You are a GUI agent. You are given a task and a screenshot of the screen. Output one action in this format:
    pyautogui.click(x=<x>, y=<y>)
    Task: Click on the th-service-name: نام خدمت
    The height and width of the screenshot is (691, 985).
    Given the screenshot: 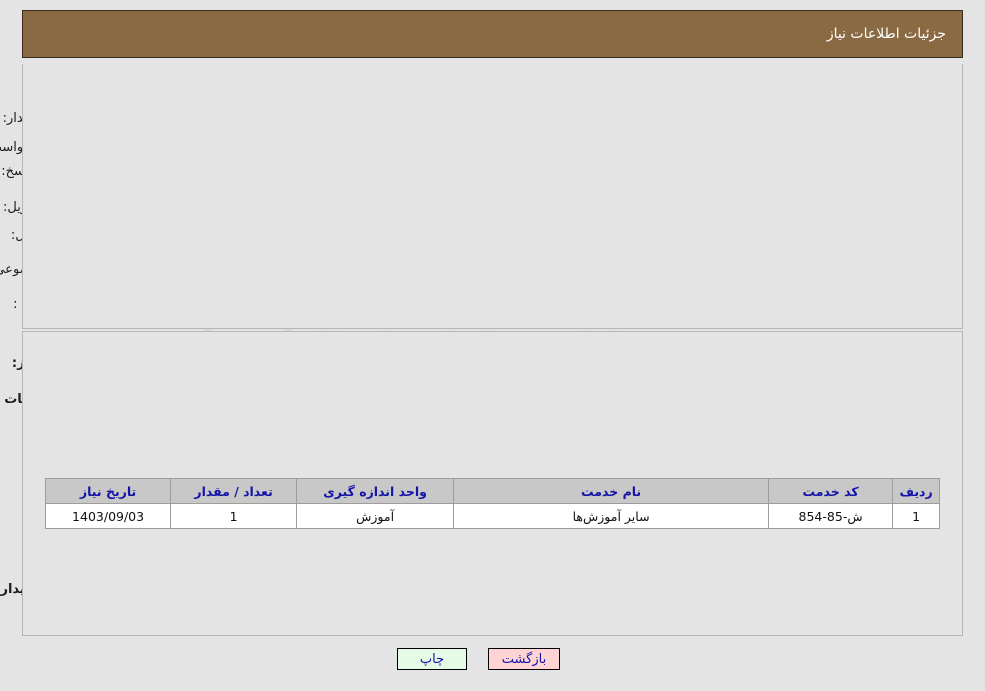 What is the action you would take?
    pyautogui.click(x=611, y=491)
    